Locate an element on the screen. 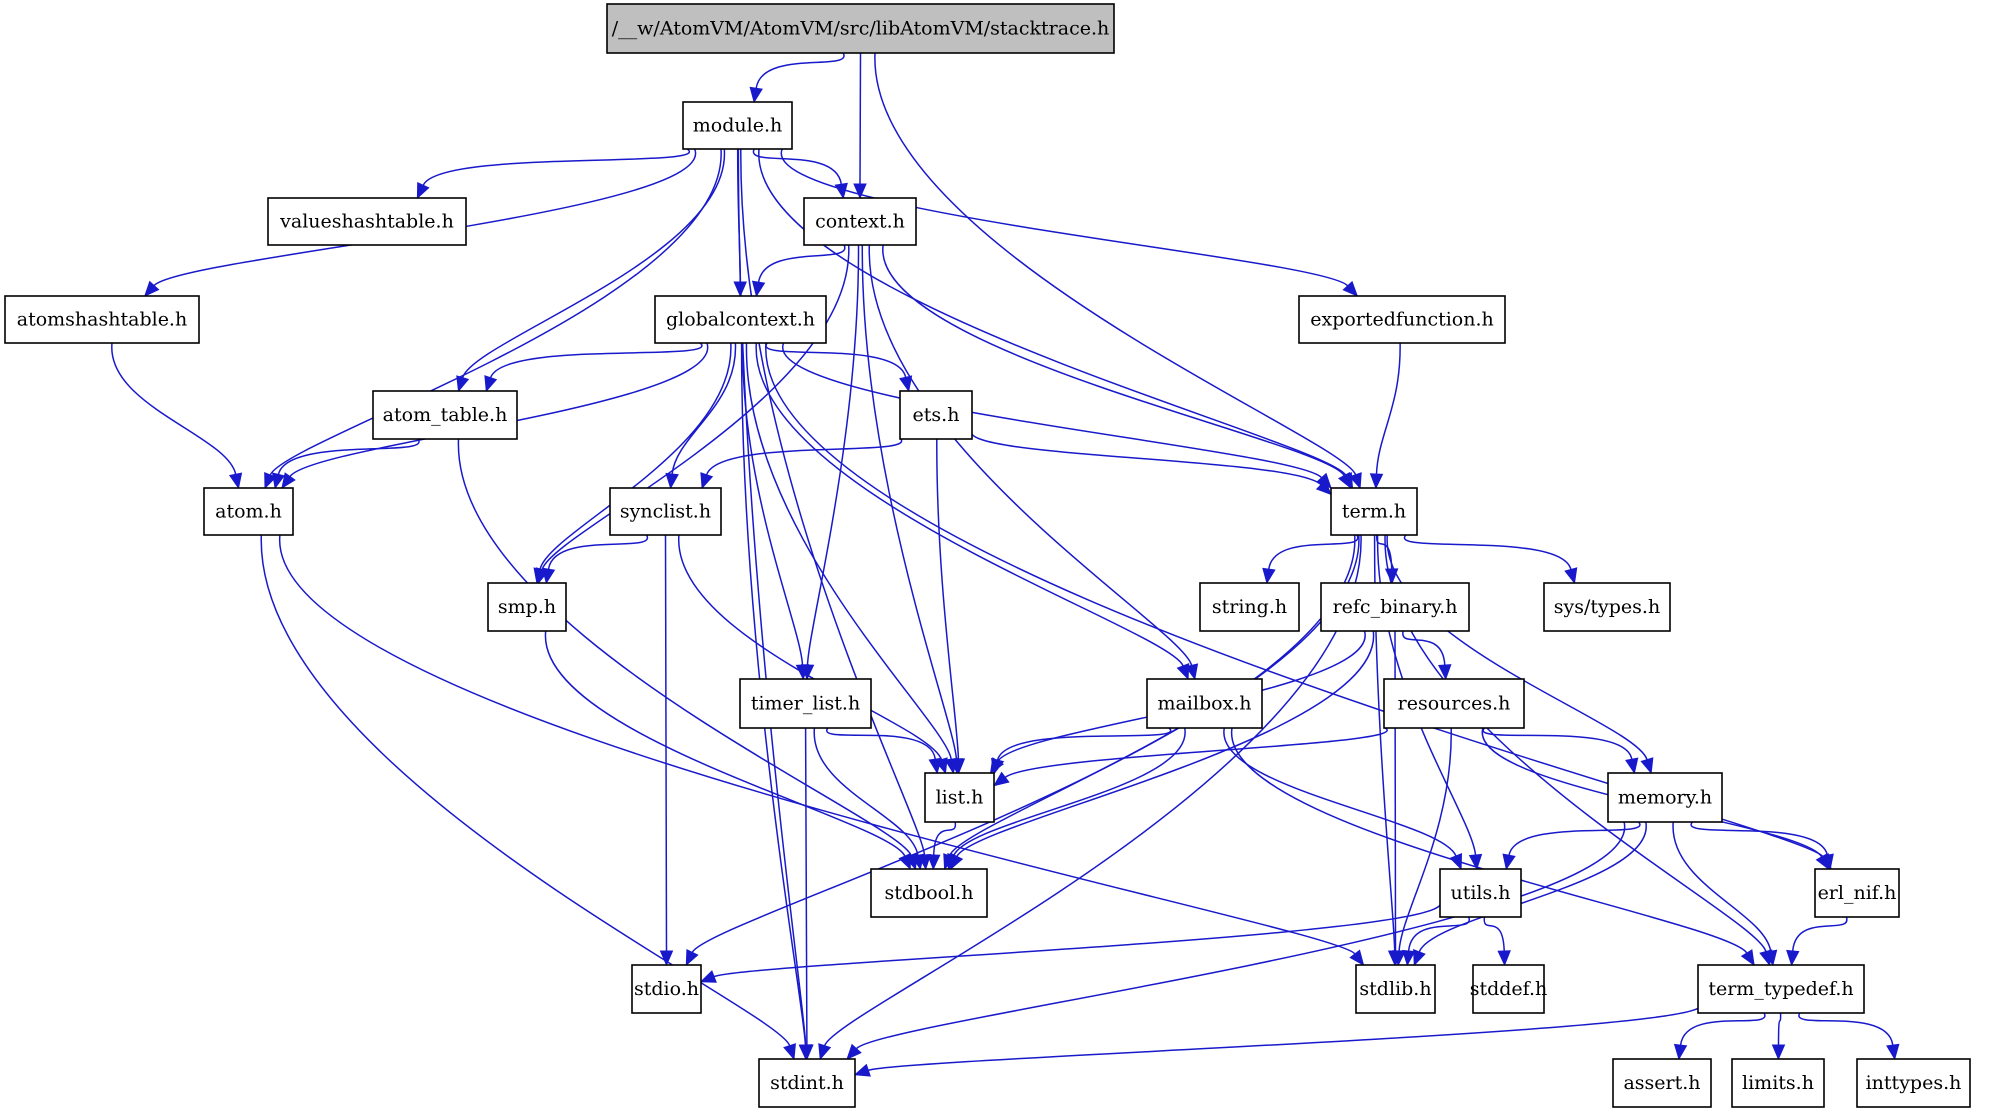  node-label: list.h is located at coordinates (960, 798).